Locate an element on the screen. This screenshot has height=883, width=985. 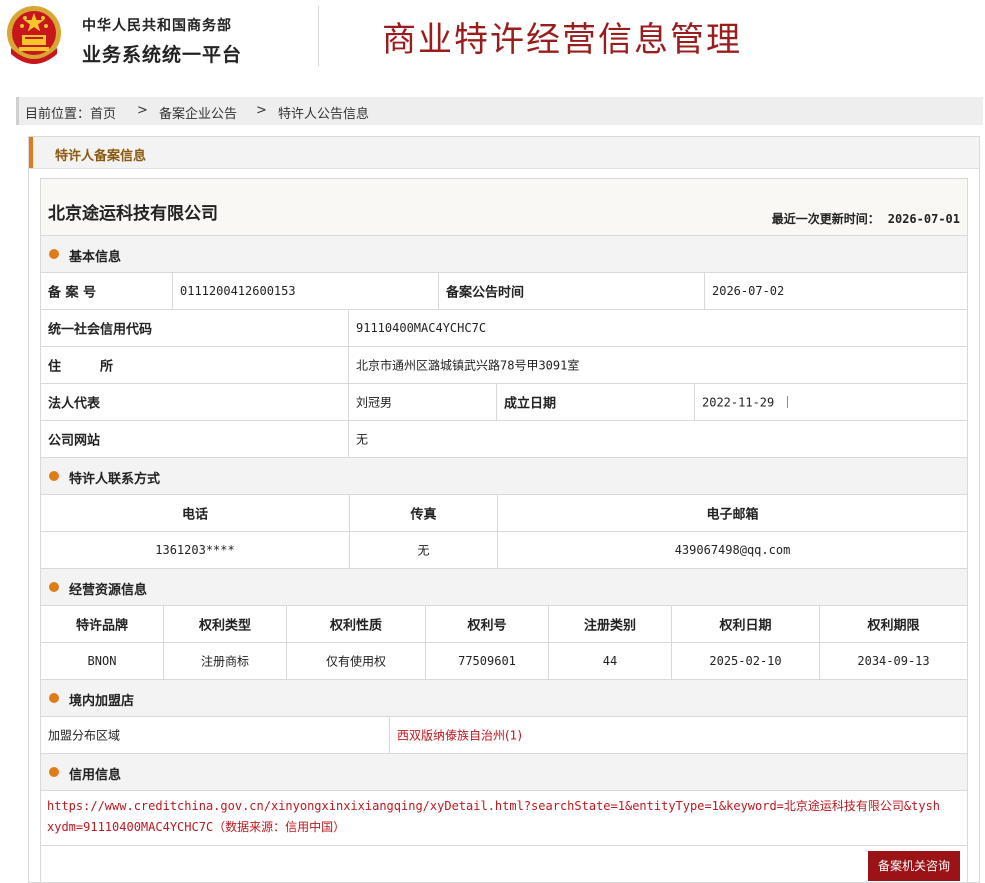
field-label: 住 所 is located at coordinates (195, 365).